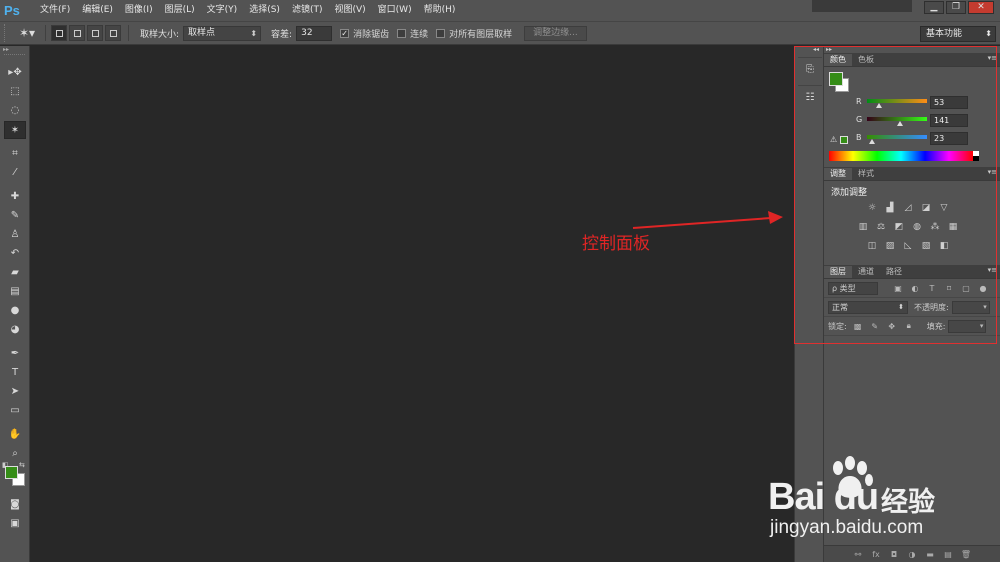  What do you see at coordinates (15, 505) in the screenshot?
I see `quick-mask-icon: ◙` at bounding box center [15, 505].